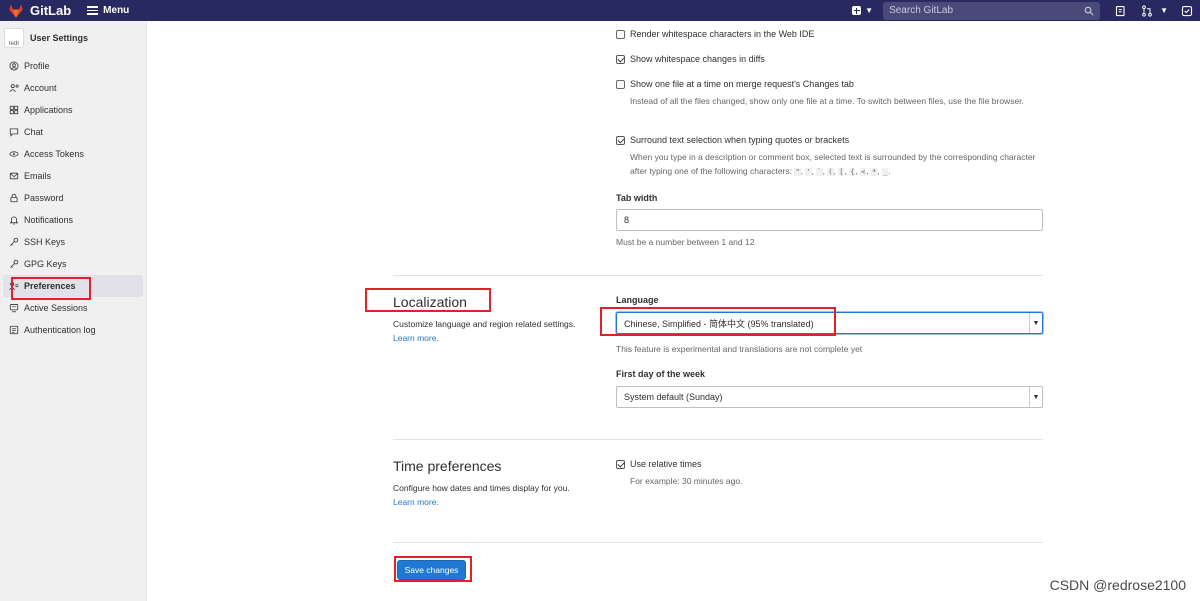 This screenshot has height=601, width=1200. Describe the element at coordinates (659, 464) in the screenshot. I see `relative-times-option: Use relative times` at that location.